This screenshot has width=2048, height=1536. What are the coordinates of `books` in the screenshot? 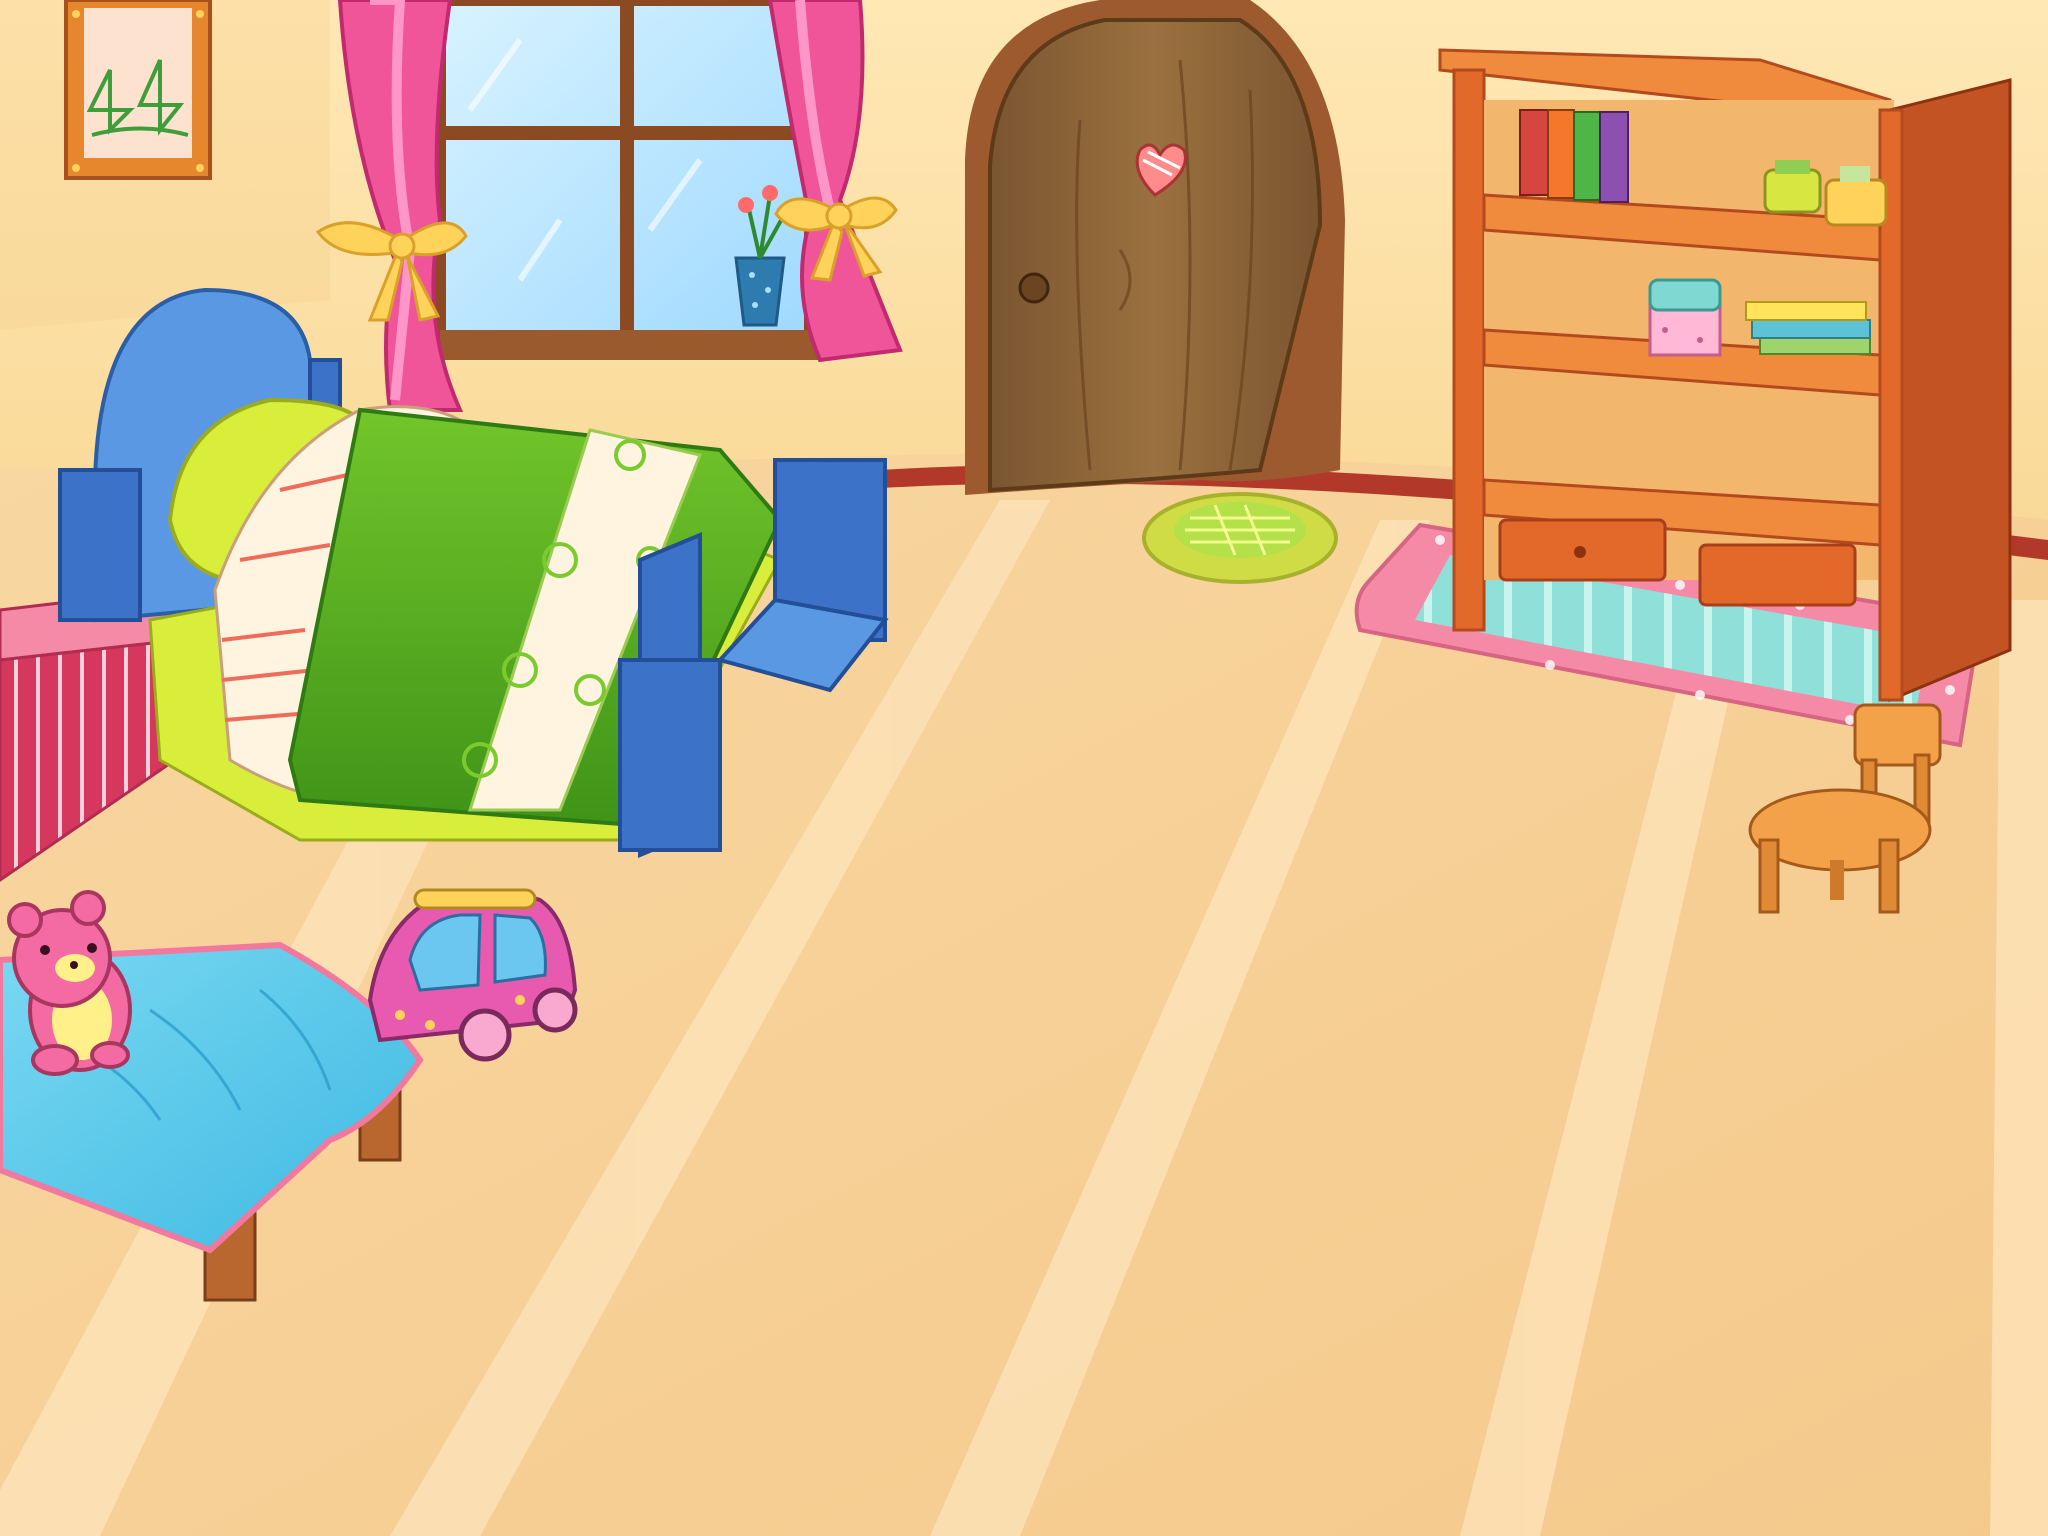 It's located at (1574, 156).